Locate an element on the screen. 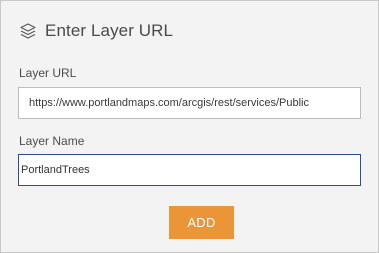 The image size is (379, 253). panel-header: Enter Layer URL is located at coordinates (96, 31).